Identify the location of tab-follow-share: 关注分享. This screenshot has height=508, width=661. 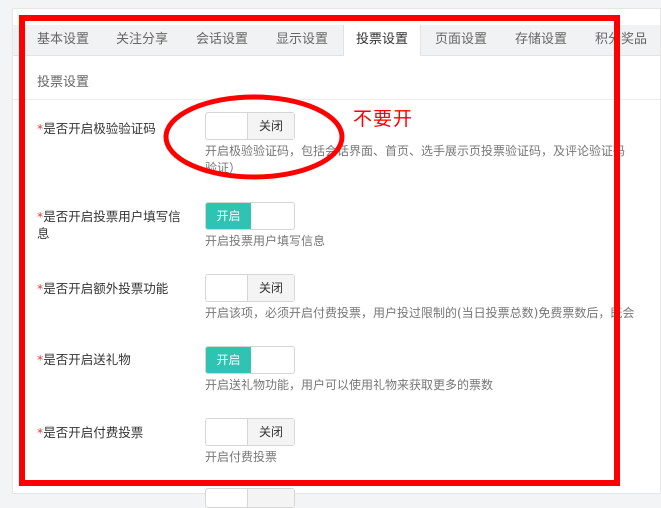
(142, 40).